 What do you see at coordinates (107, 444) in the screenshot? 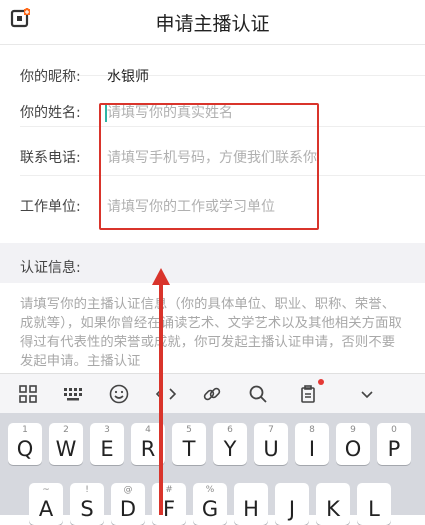
I see `key-e: 3E` at bounding box center [107, 444].